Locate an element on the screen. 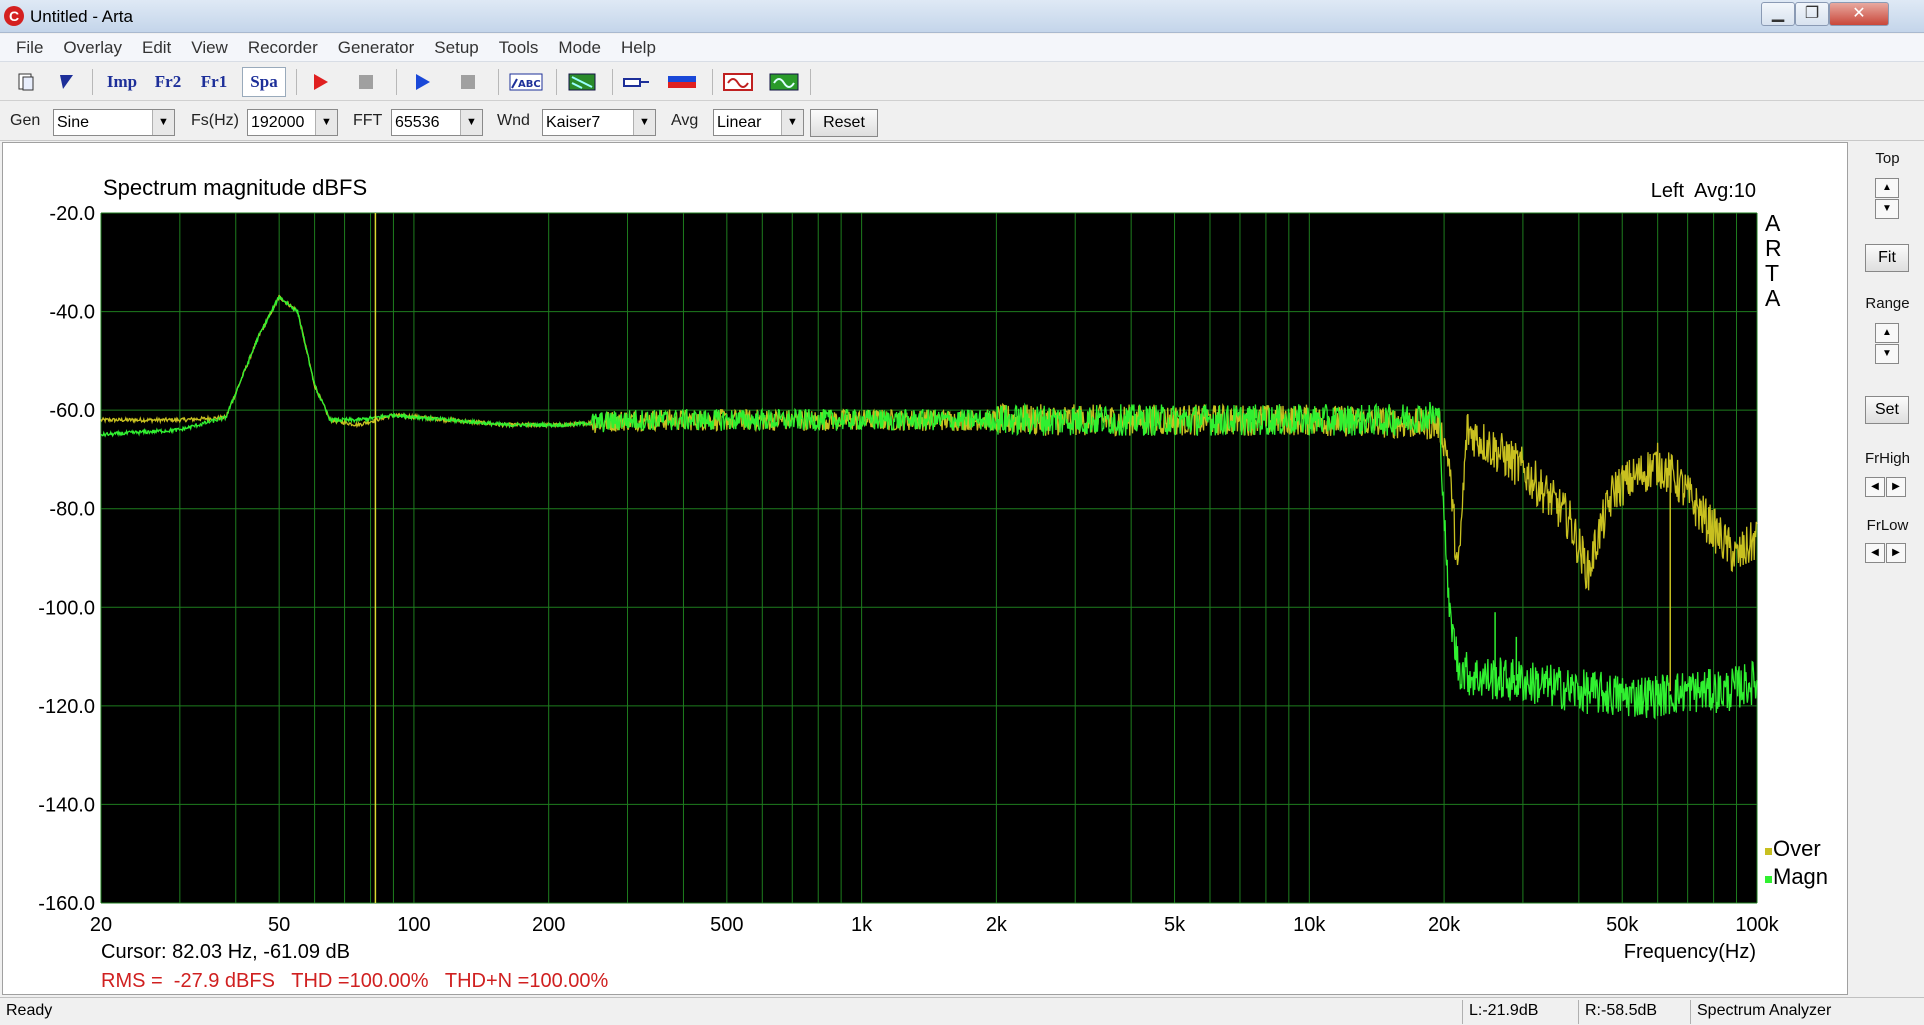 Image resolution: width=1924 pixels, height=1025 pixels. fs-label: Fs(Hz) is located at coordinates (215, 120).